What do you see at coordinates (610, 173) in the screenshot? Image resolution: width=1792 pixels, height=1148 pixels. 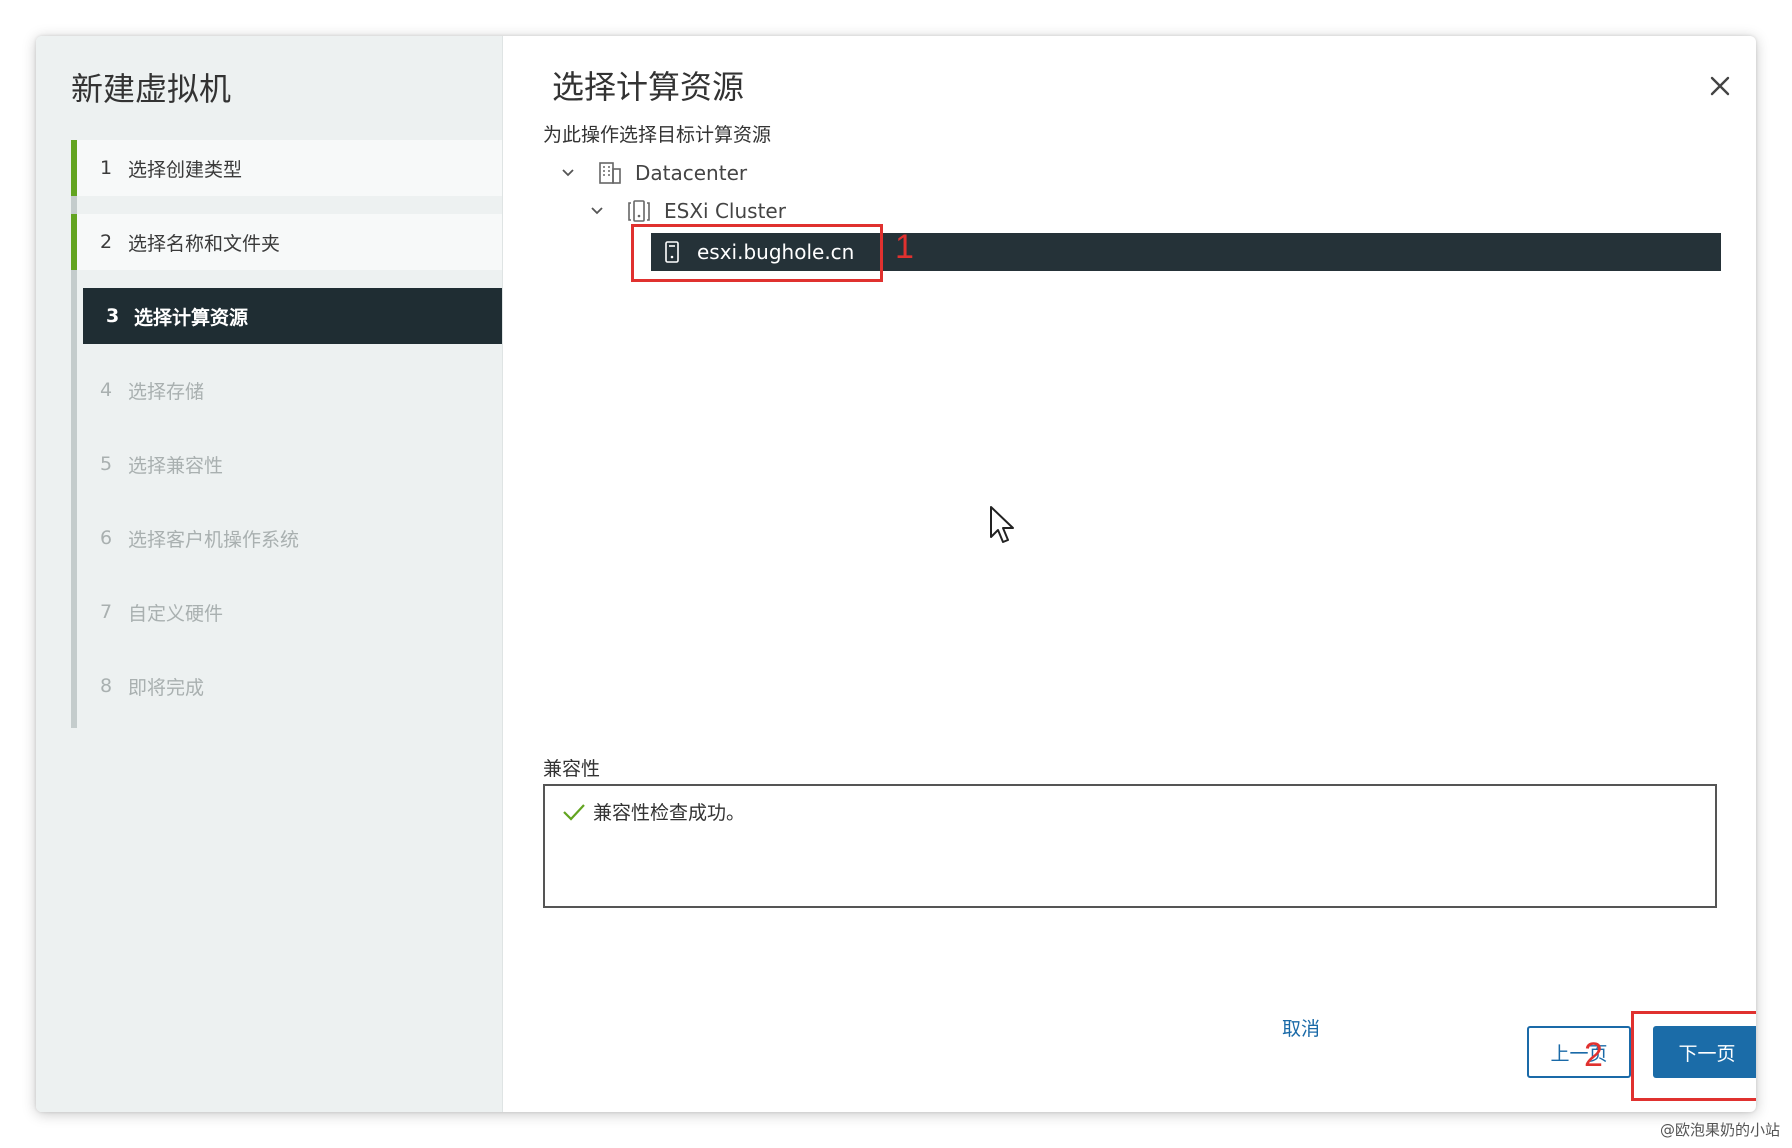 I see `datacenter-icon` at bounding box center [610, 173].